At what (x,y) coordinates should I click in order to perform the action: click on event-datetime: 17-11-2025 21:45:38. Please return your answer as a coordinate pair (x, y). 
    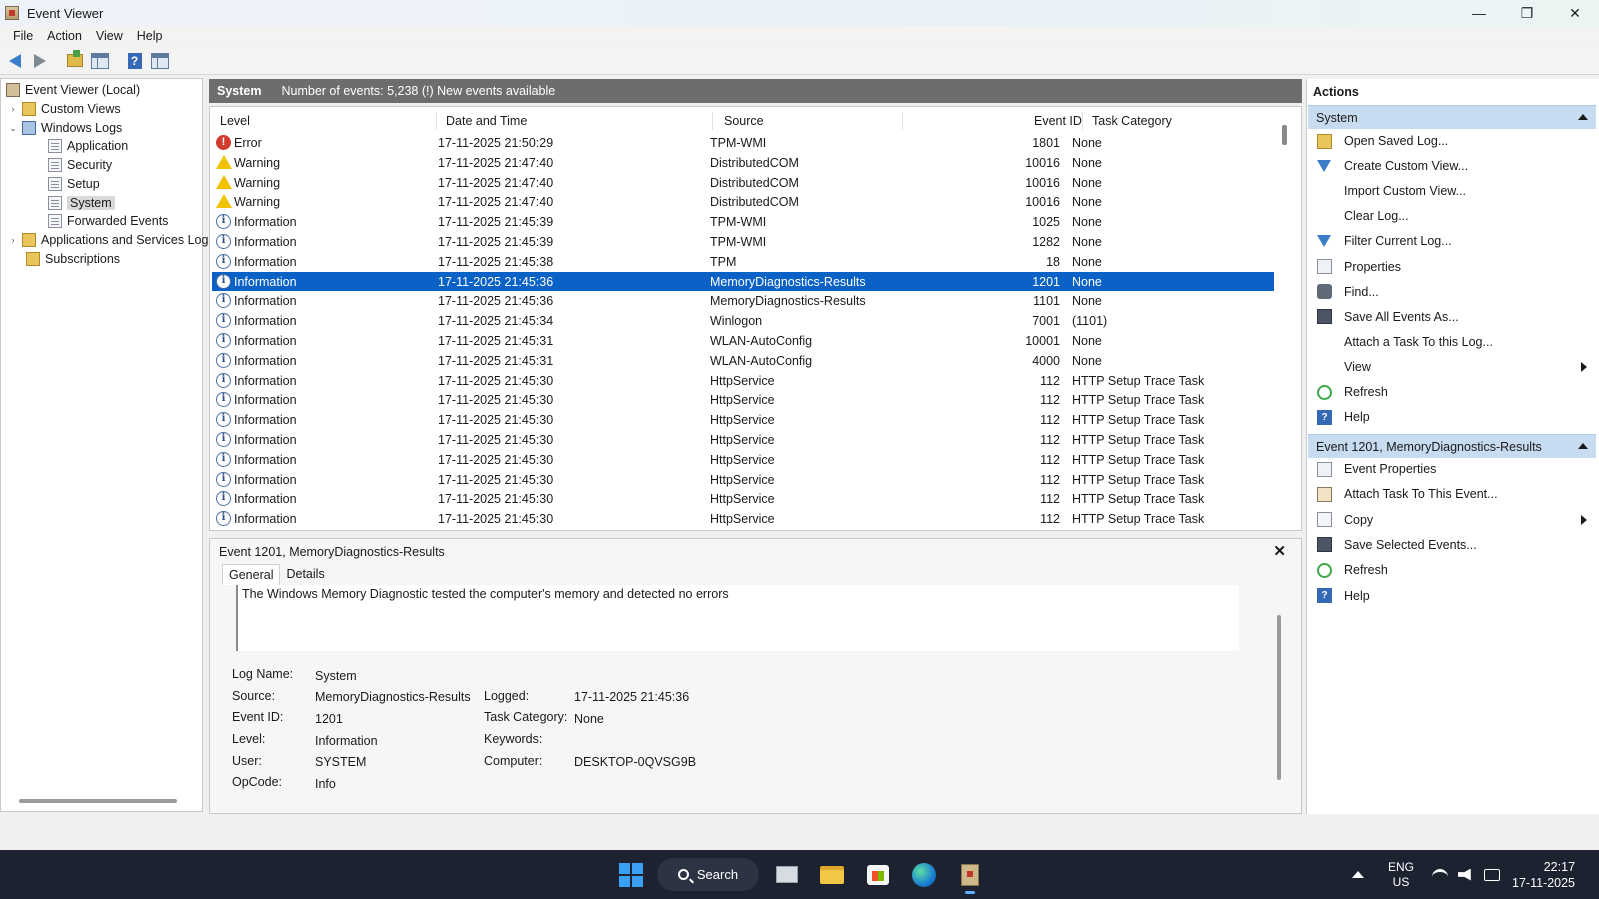
    Looking at the image, I should click on (496, 261).